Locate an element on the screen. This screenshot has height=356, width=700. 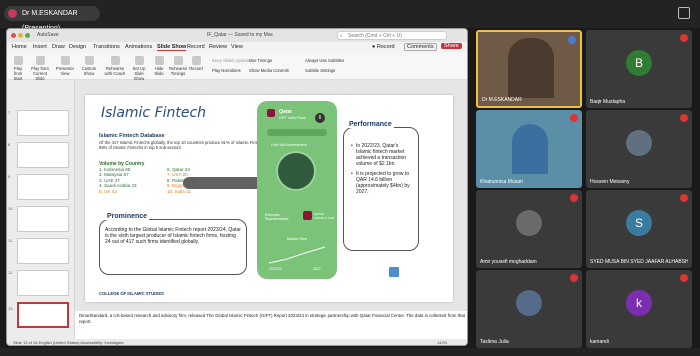
slide-thumbnails-panel: 7 8 9 10 11 12 13 is located at coordinates (41, 209).